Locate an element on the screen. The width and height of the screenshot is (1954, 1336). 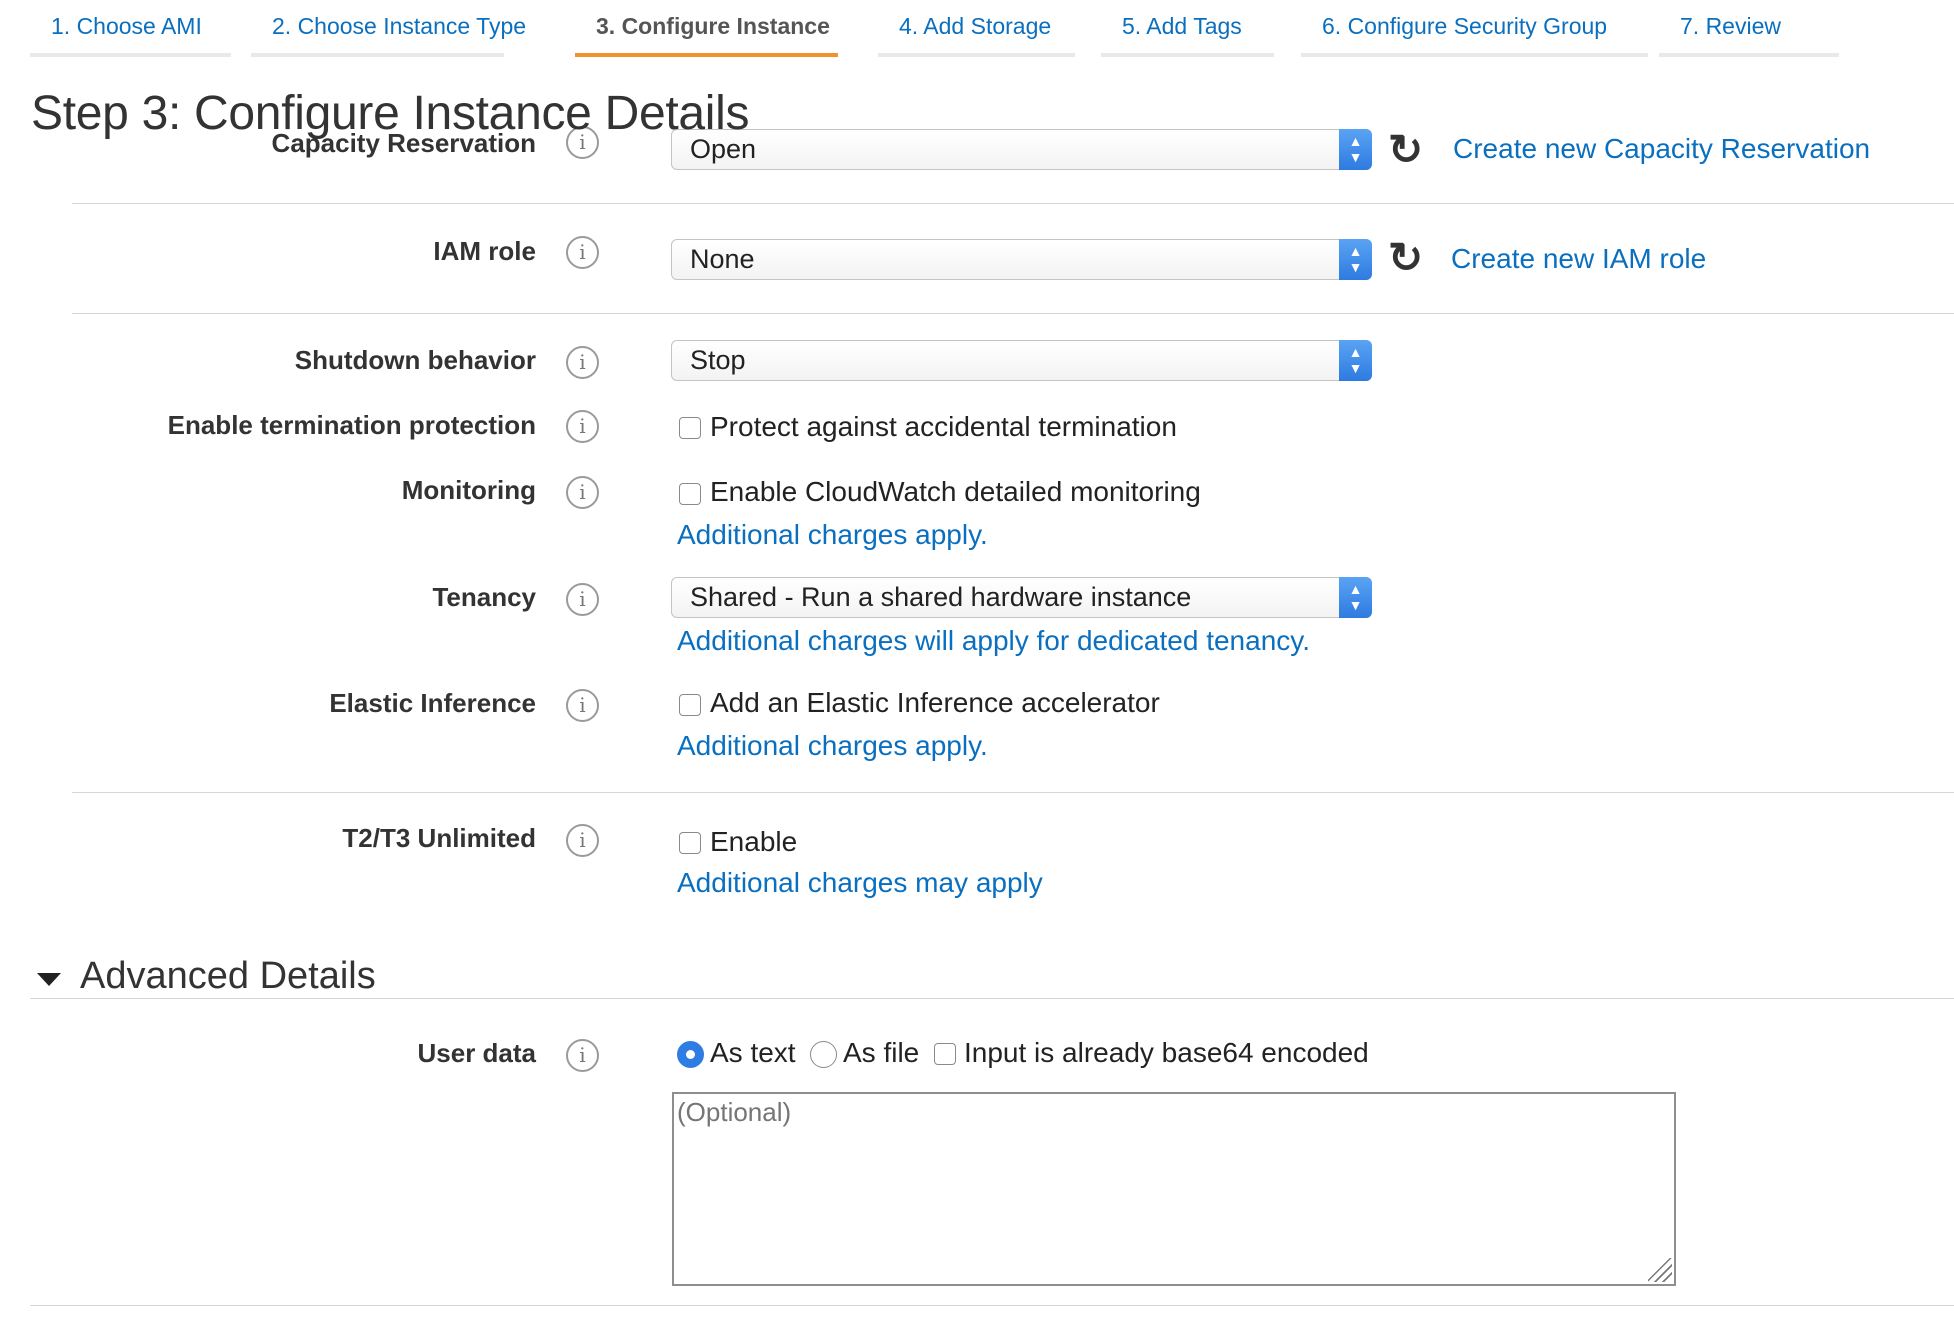
monitoring-checkbox is located at coordinates (690, 494).